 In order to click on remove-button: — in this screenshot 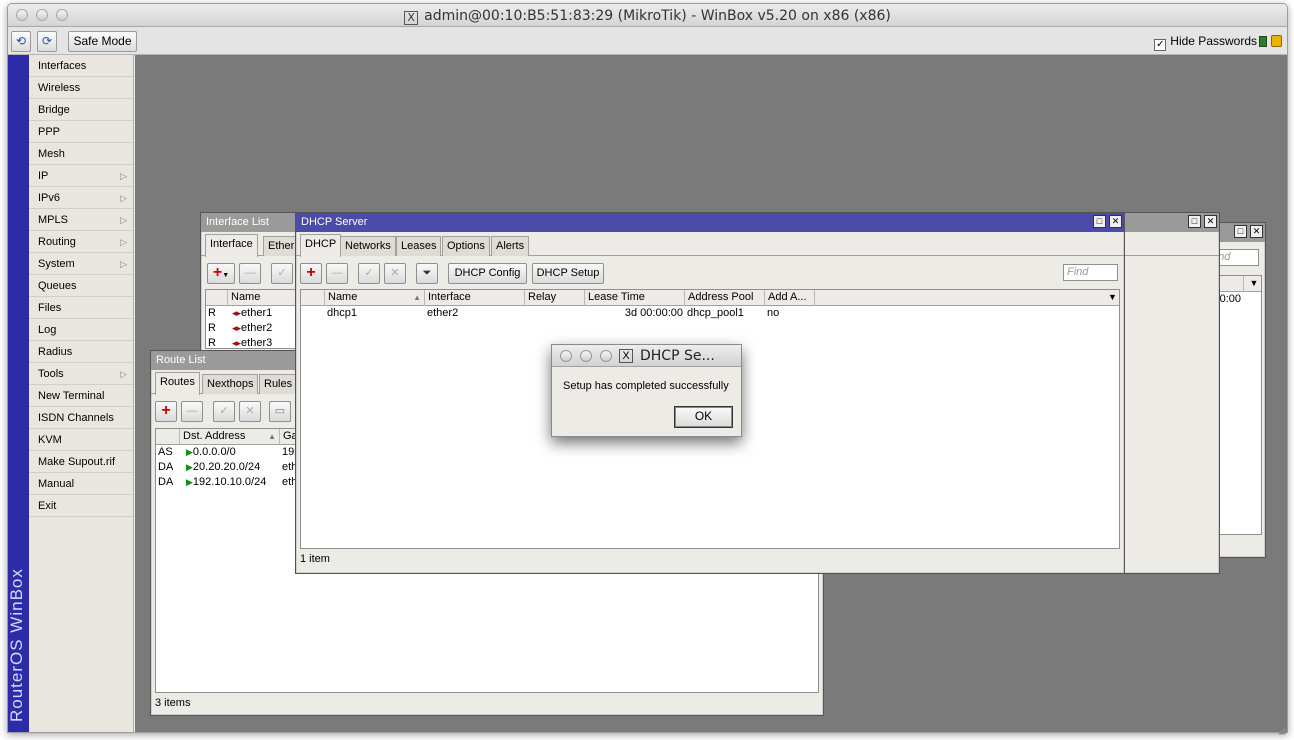, I will do `click(250, 273)`.